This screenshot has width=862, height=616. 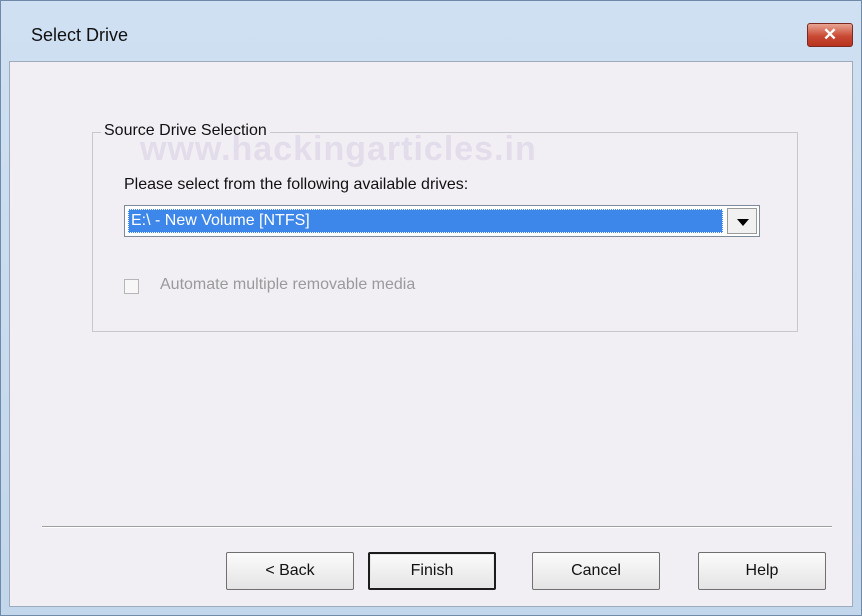 I want to click on chevron-down-icon, so click(x=742, y=221).